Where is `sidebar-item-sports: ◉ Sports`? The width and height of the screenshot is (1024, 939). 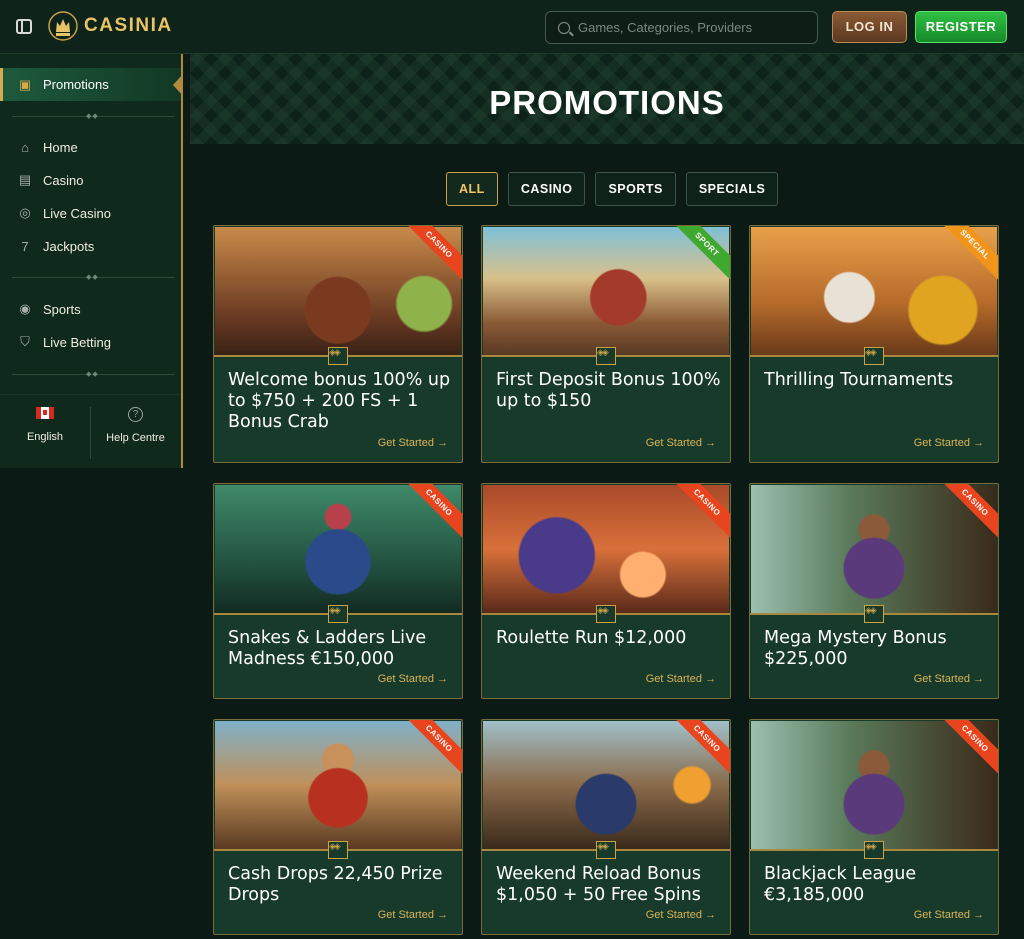
sidebar-item-sports: ◉ Sports is located at coordinates (90, 309).